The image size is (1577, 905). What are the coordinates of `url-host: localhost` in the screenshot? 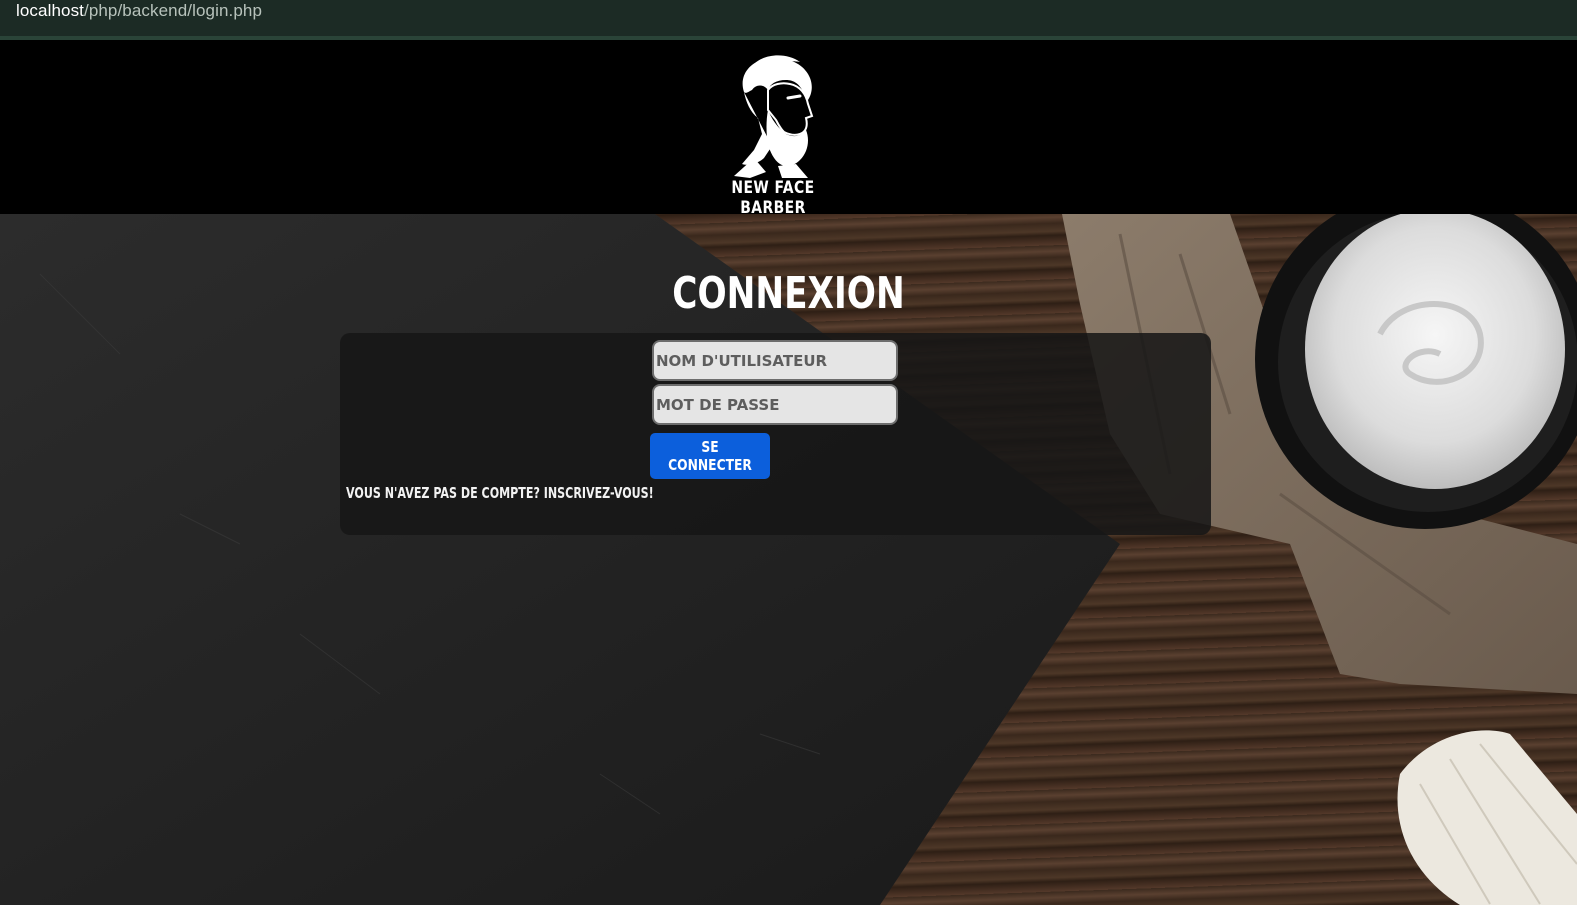 It's located at (50, 10).